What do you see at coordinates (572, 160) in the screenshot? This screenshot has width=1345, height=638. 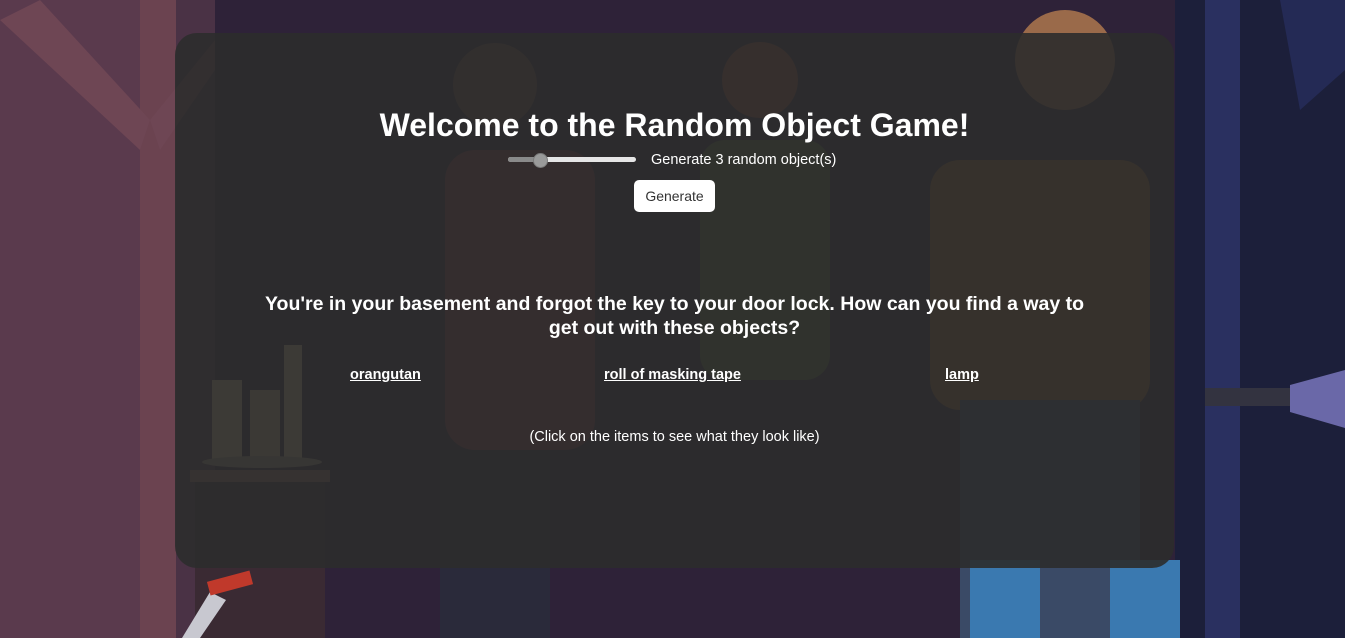 I see `object-count-slider` at bounding box center [572, 160].